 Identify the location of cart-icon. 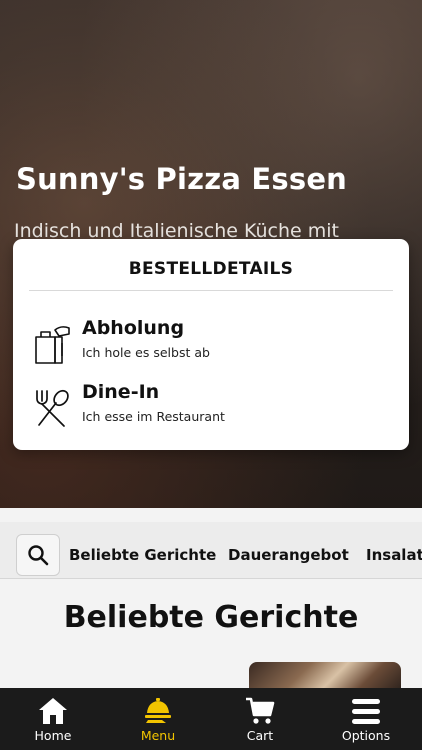
(260, 710).